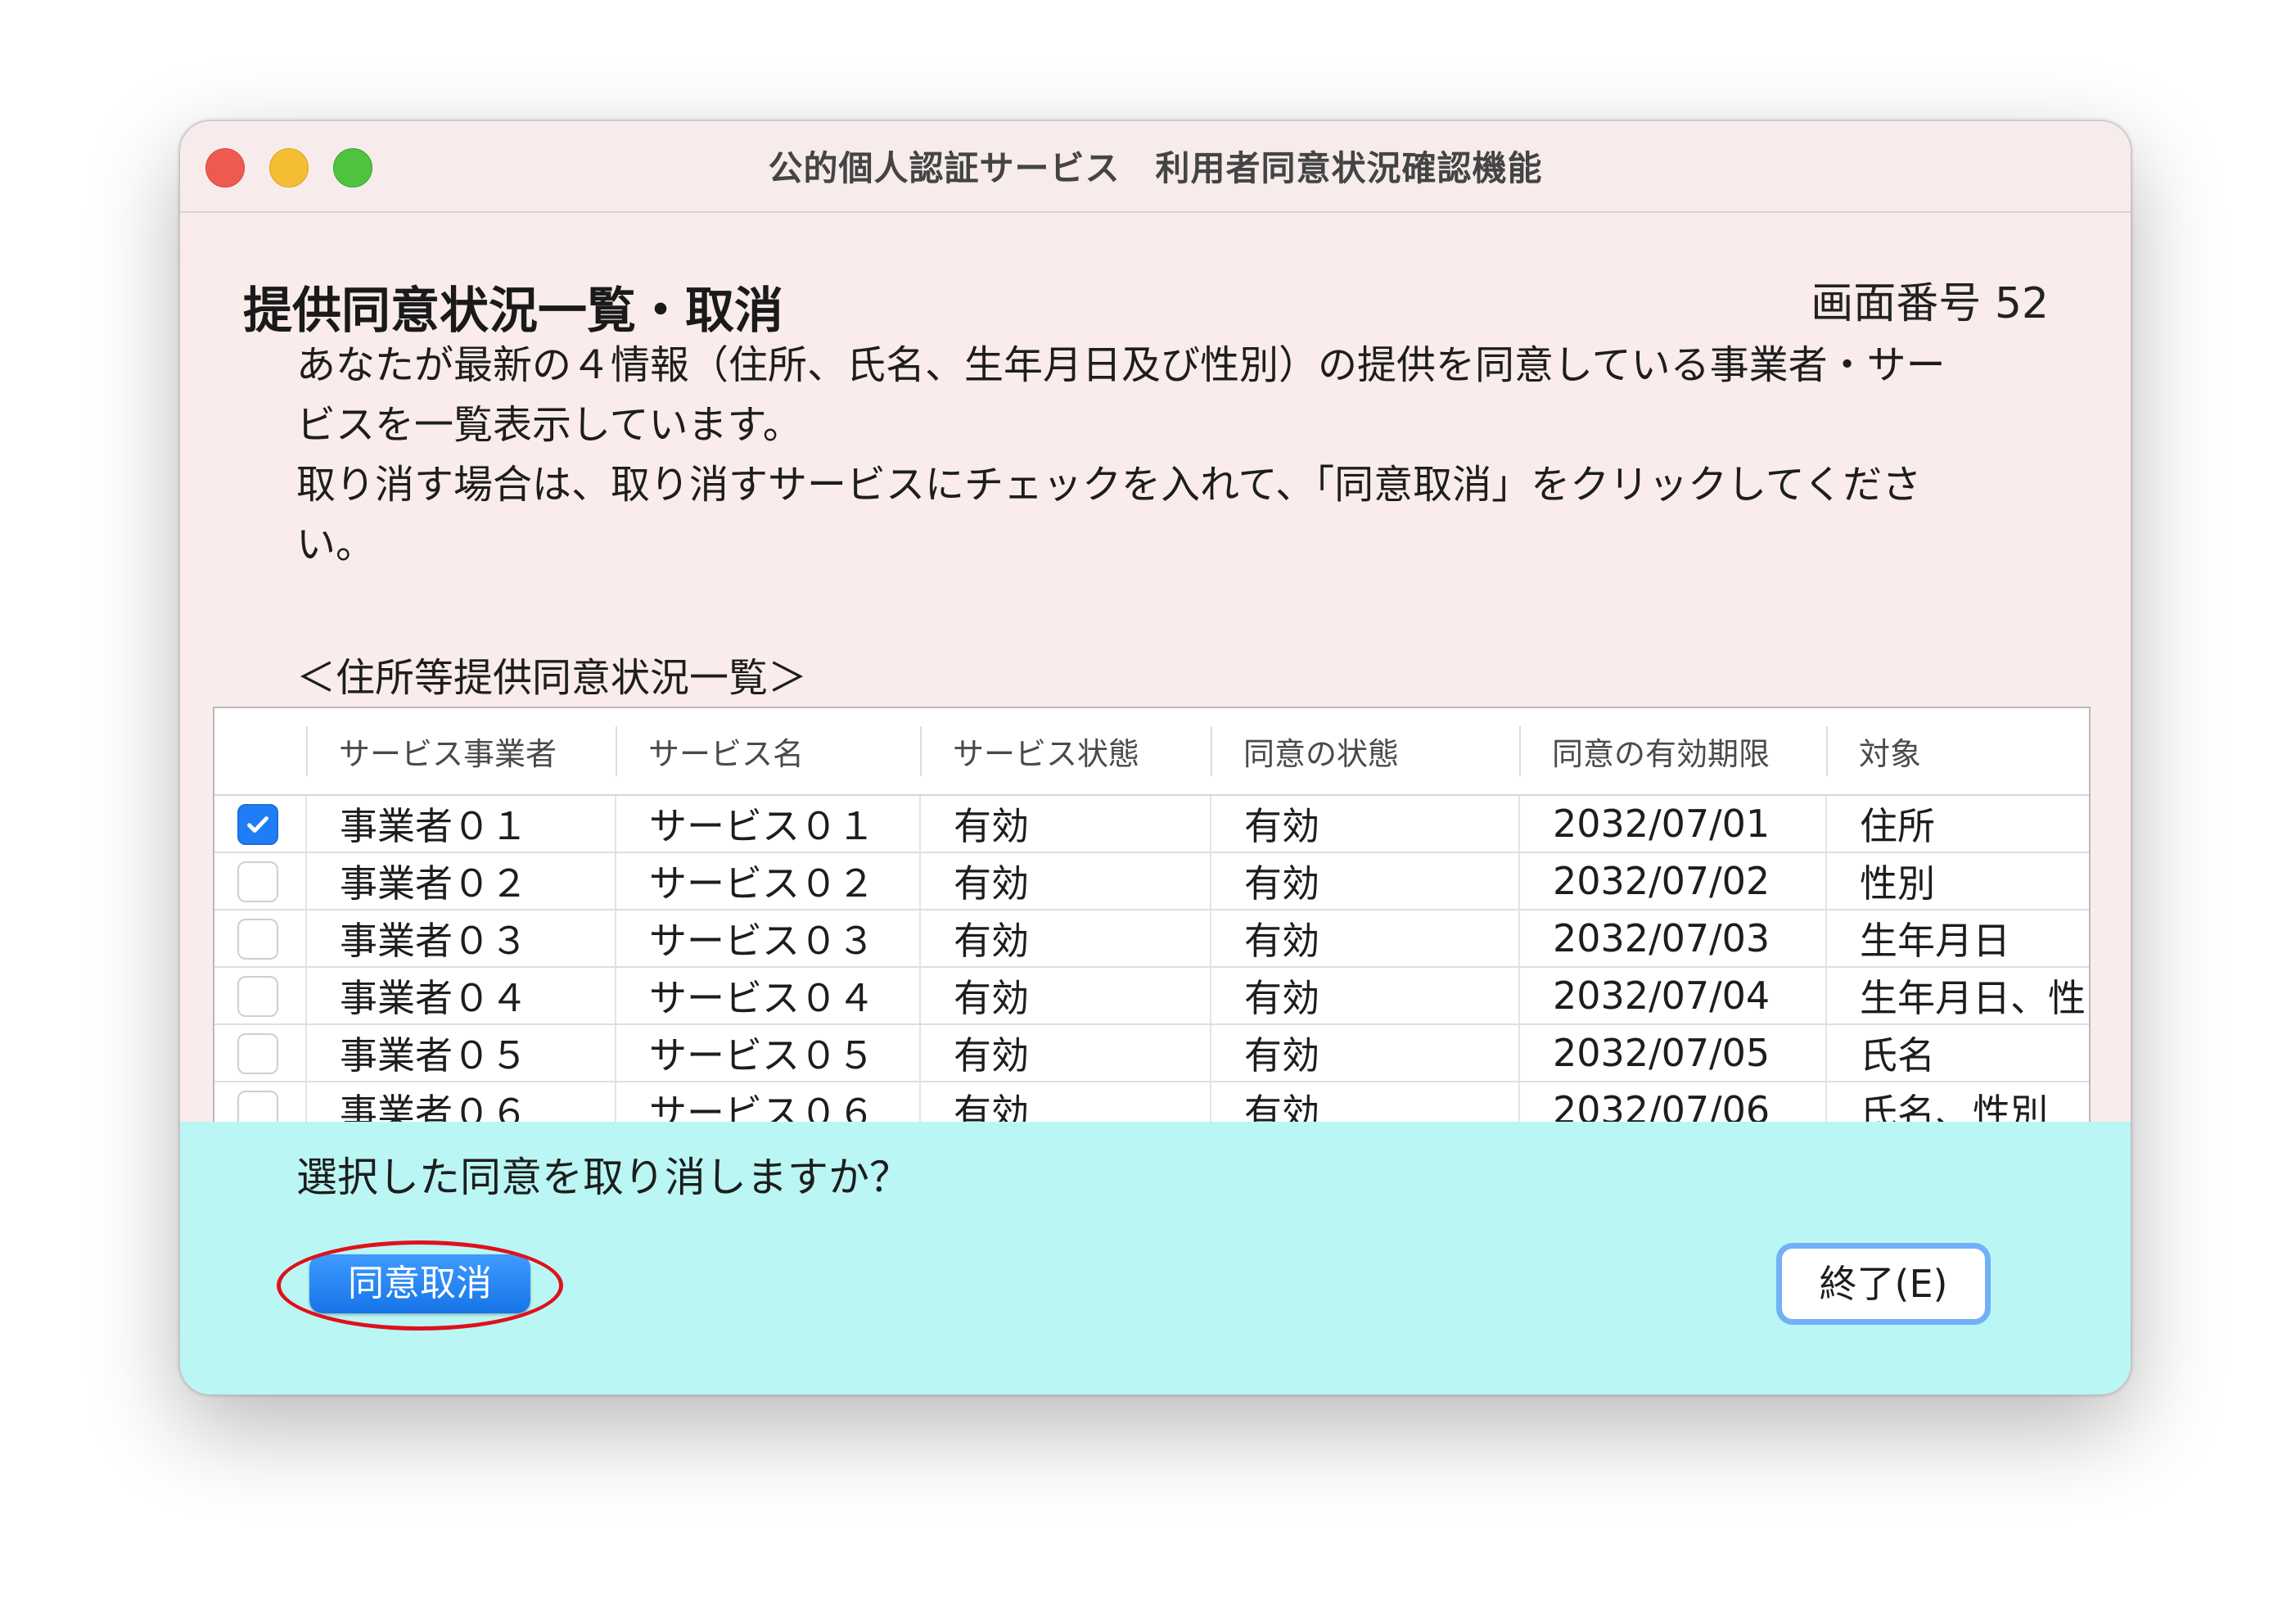  I want to click on cell-expiry: 2032/07/04, so click(1672, 996).